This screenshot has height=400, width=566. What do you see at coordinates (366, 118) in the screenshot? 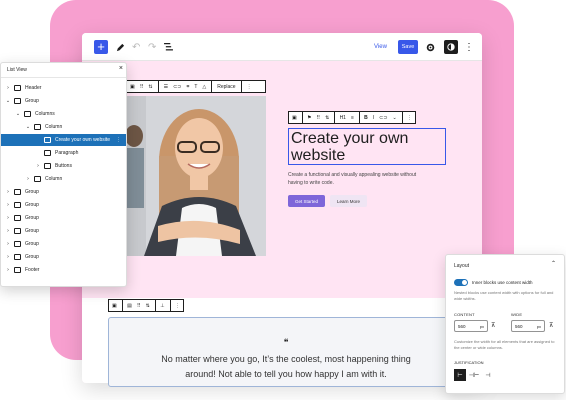
I see `bold-button: B` at bounding box center [366, 118].